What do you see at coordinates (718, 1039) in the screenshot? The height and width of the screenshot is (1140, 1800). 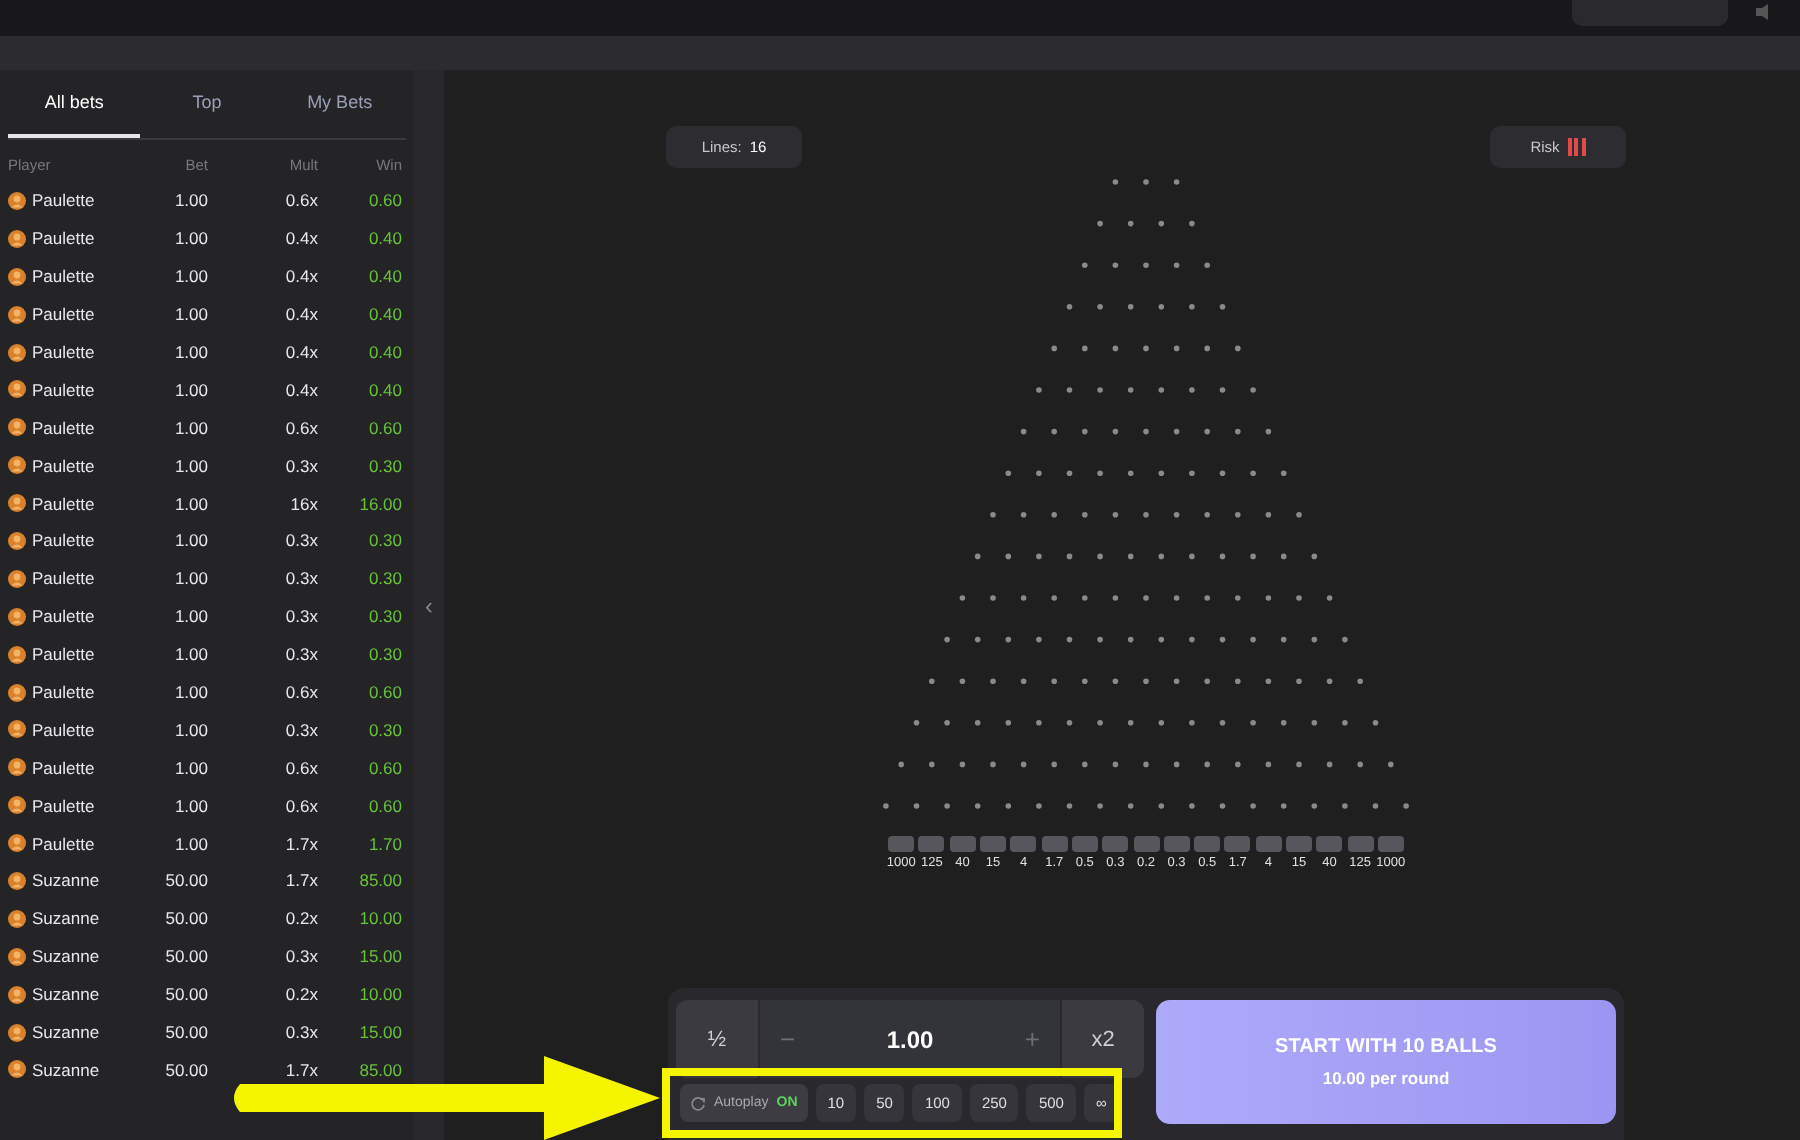 I see `half-button: ½` at bounding box center [718, 1039].